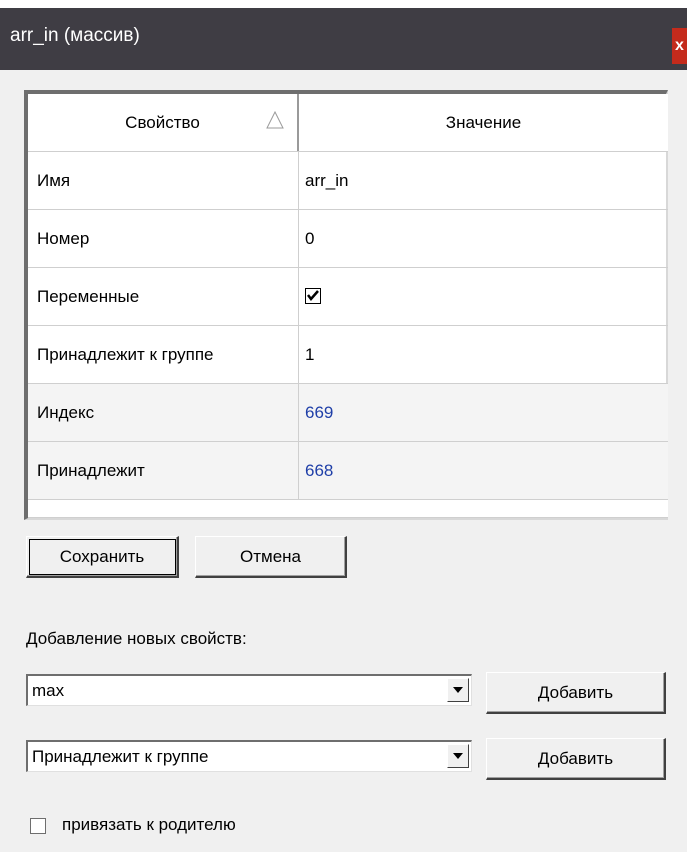 This screenshot has height=852, width=687. I want to click on table-row: Принадлежит 668, so click(348, 471).